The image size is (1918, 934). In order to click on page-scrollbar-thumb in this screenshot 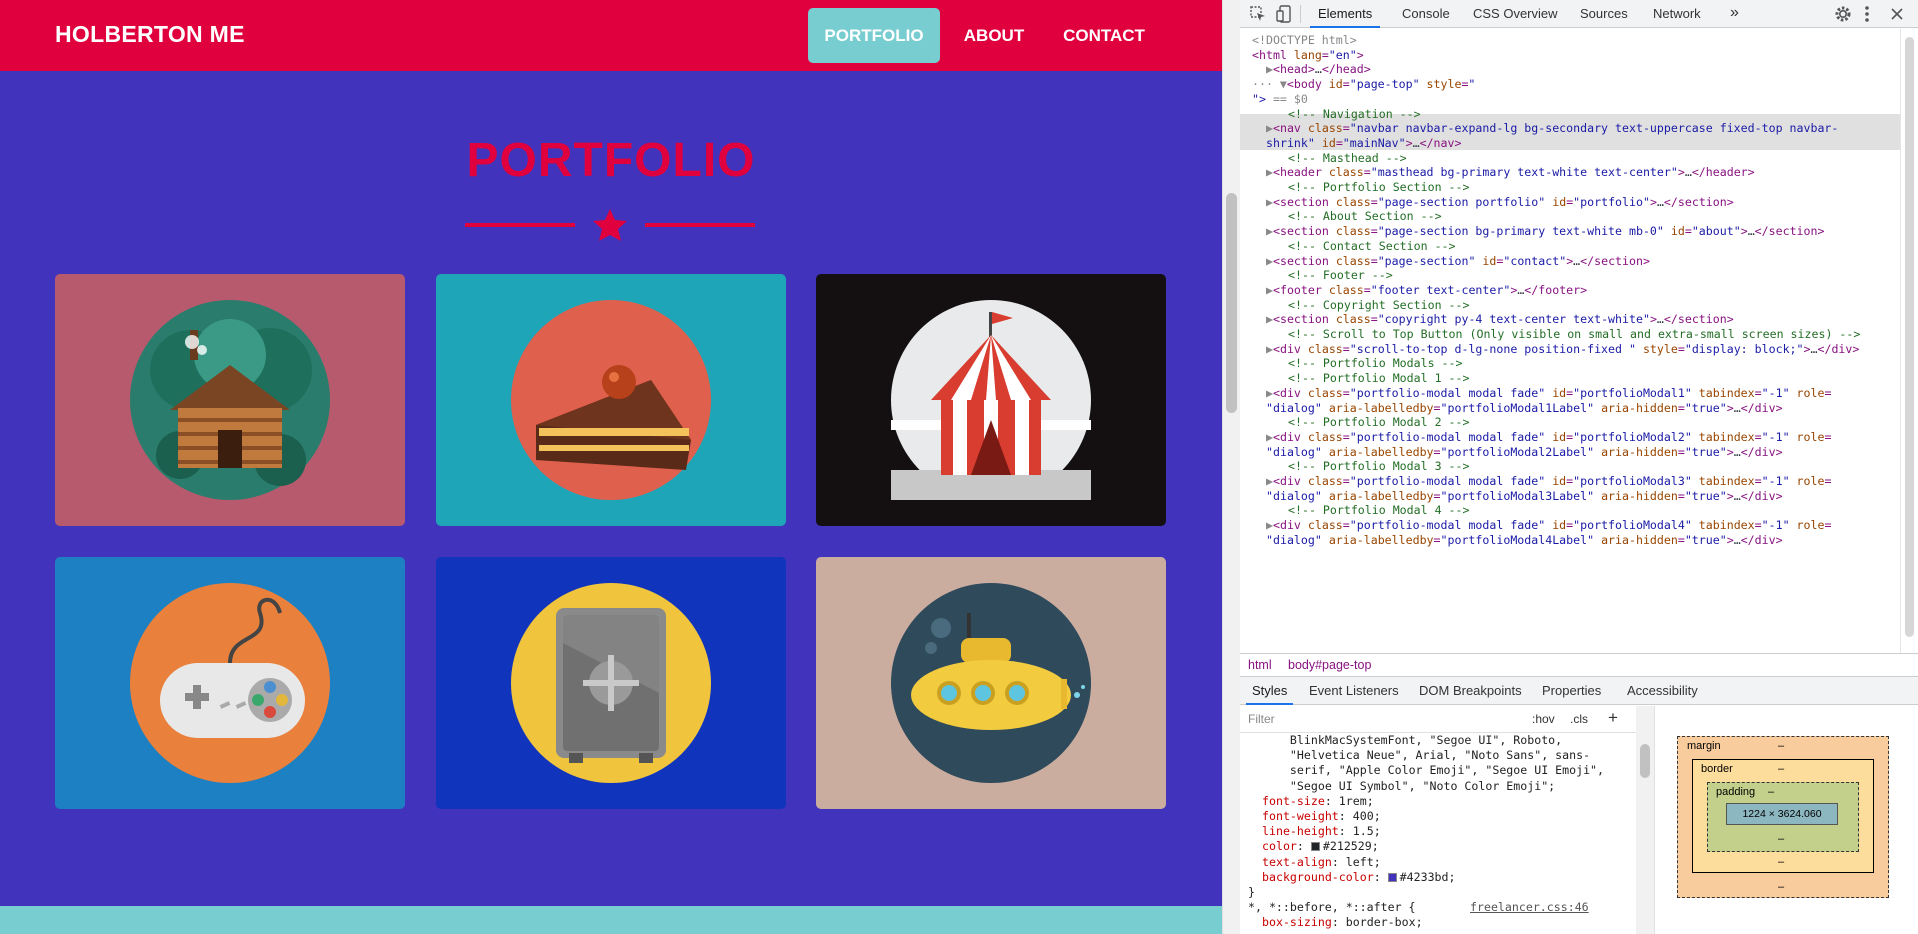, I will do `click(1231, 303)`.